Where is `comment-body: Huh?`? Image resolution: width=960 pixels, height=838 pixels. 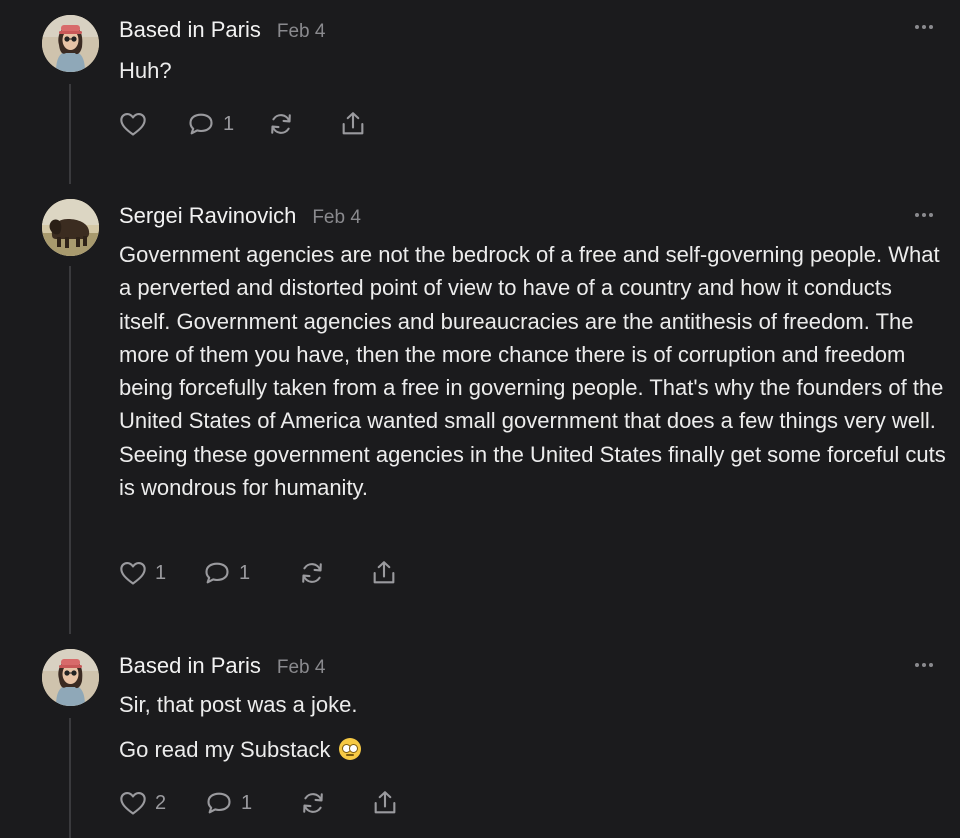
comment-body: Huh? is located at coordinates (534, 70).